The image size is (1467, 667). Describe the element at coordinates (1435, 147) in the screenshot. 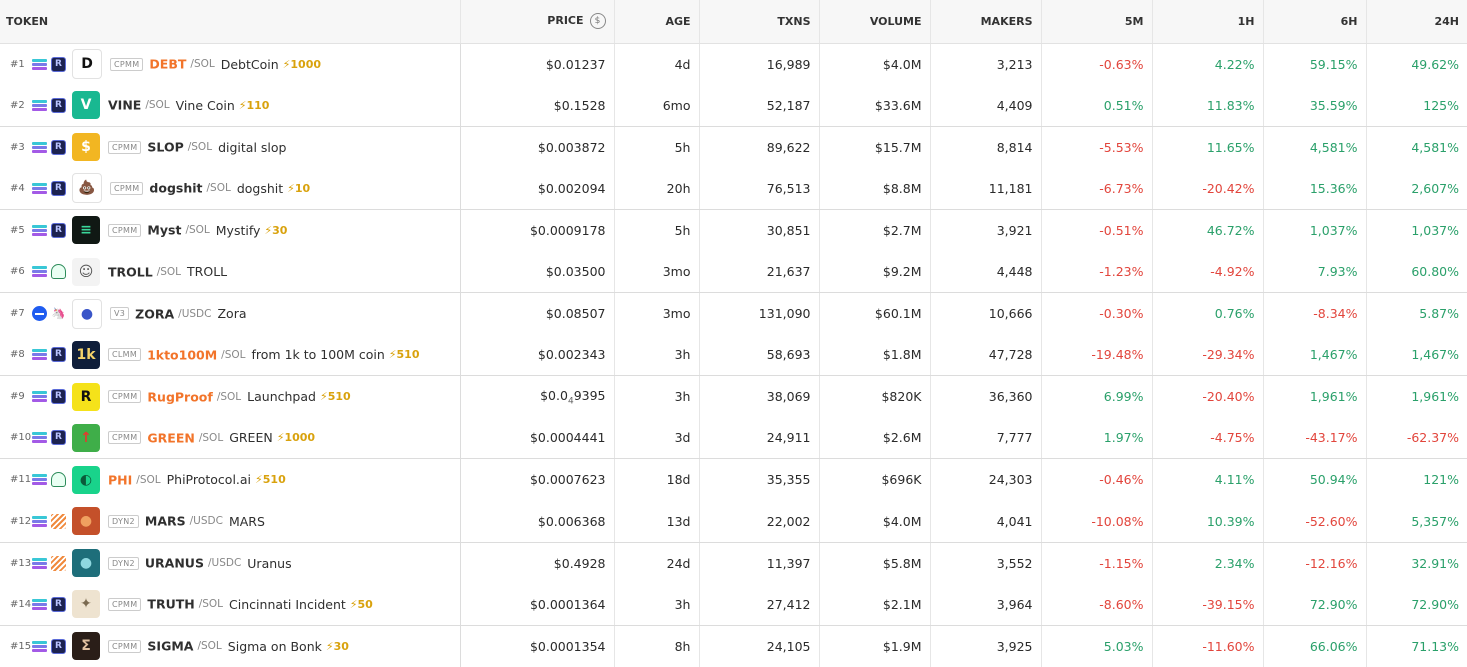

I see `change-24h-cell: 4,581%` at that location.